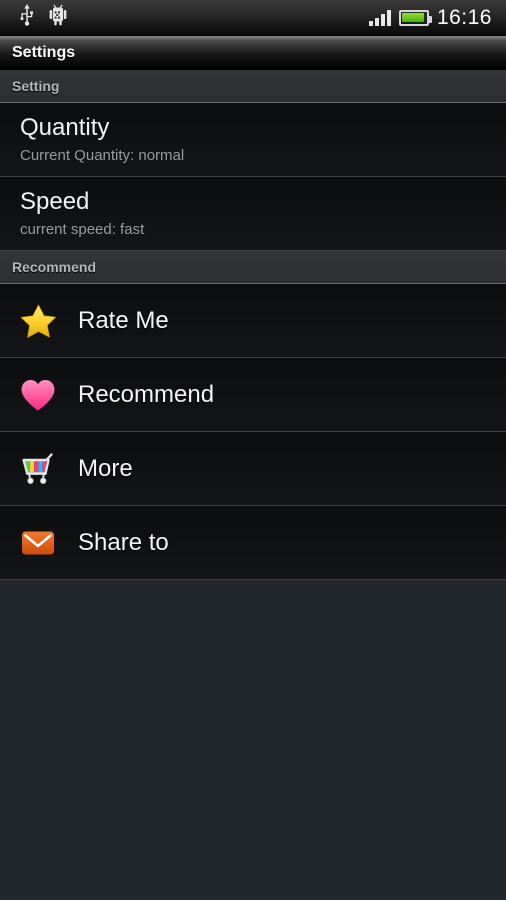 The image size is (506, 900). Describe the element at coordinates (38, 543) in the screenshot. I see `mail-envelope-icon` at that location.